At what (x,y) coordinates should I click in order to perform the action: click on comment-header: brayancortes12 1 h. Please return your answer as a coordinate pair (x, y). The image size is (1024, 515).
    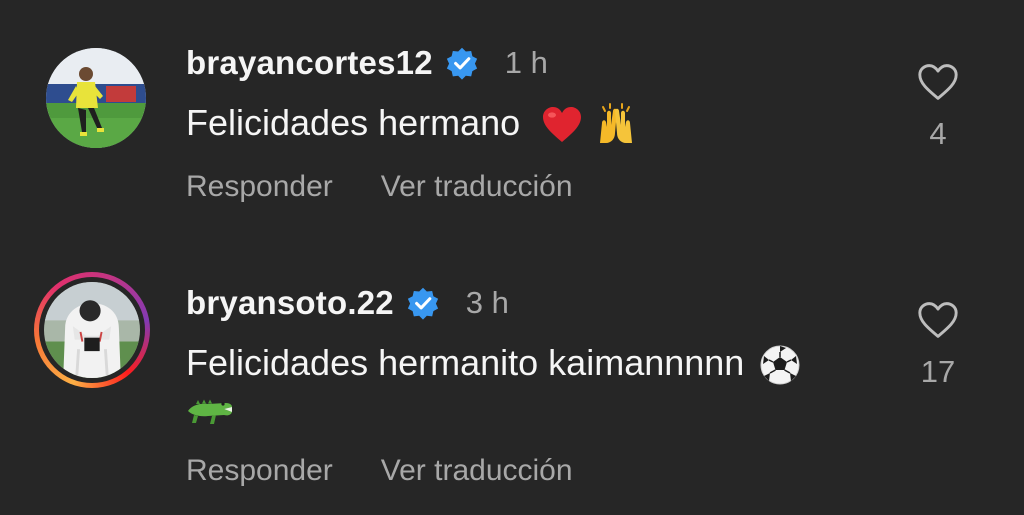
    Looking at the image, I should click on (367, 63).